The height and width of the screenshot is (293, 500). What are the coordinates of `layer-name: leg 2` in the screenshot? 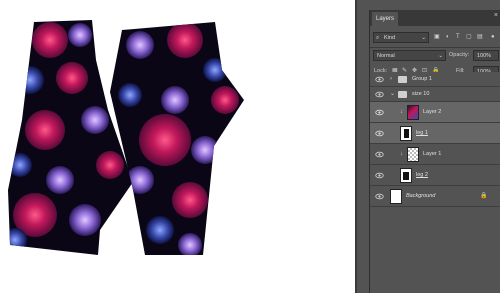 It's located at (422, 175).